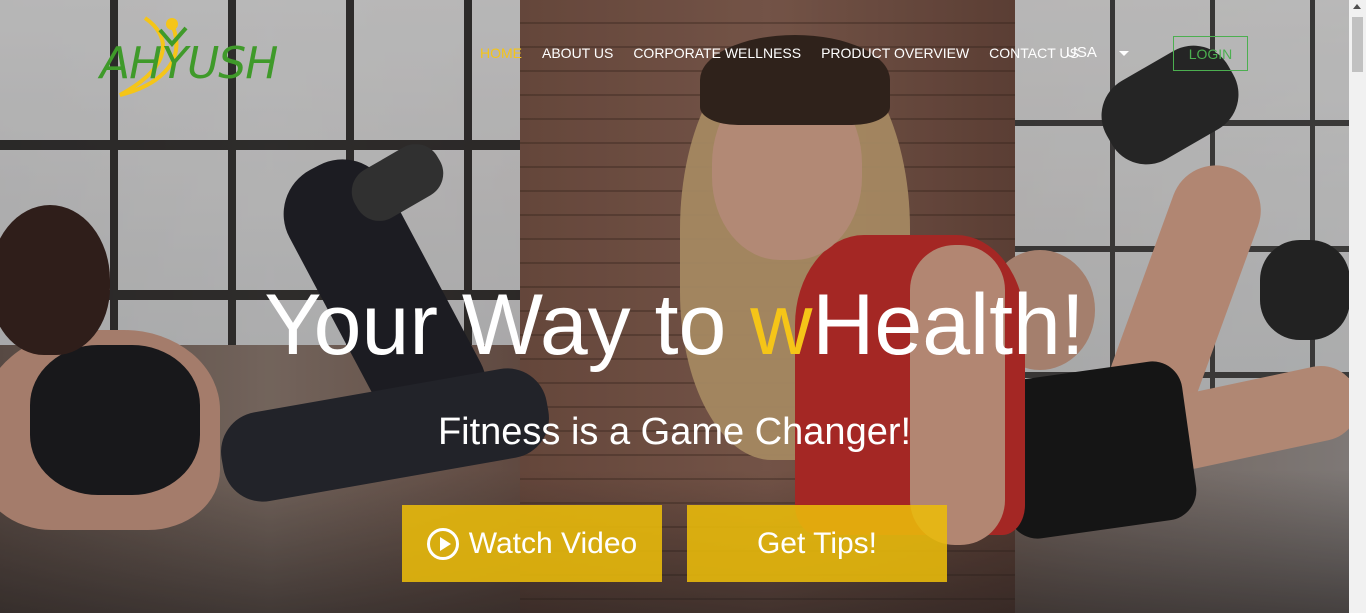 The width and height of the screenshot is (1366, 613). What do you see at coordinates (1081, 52) in the screenshot?
I see `country-select: USA` at bounding box center [1081, 52].